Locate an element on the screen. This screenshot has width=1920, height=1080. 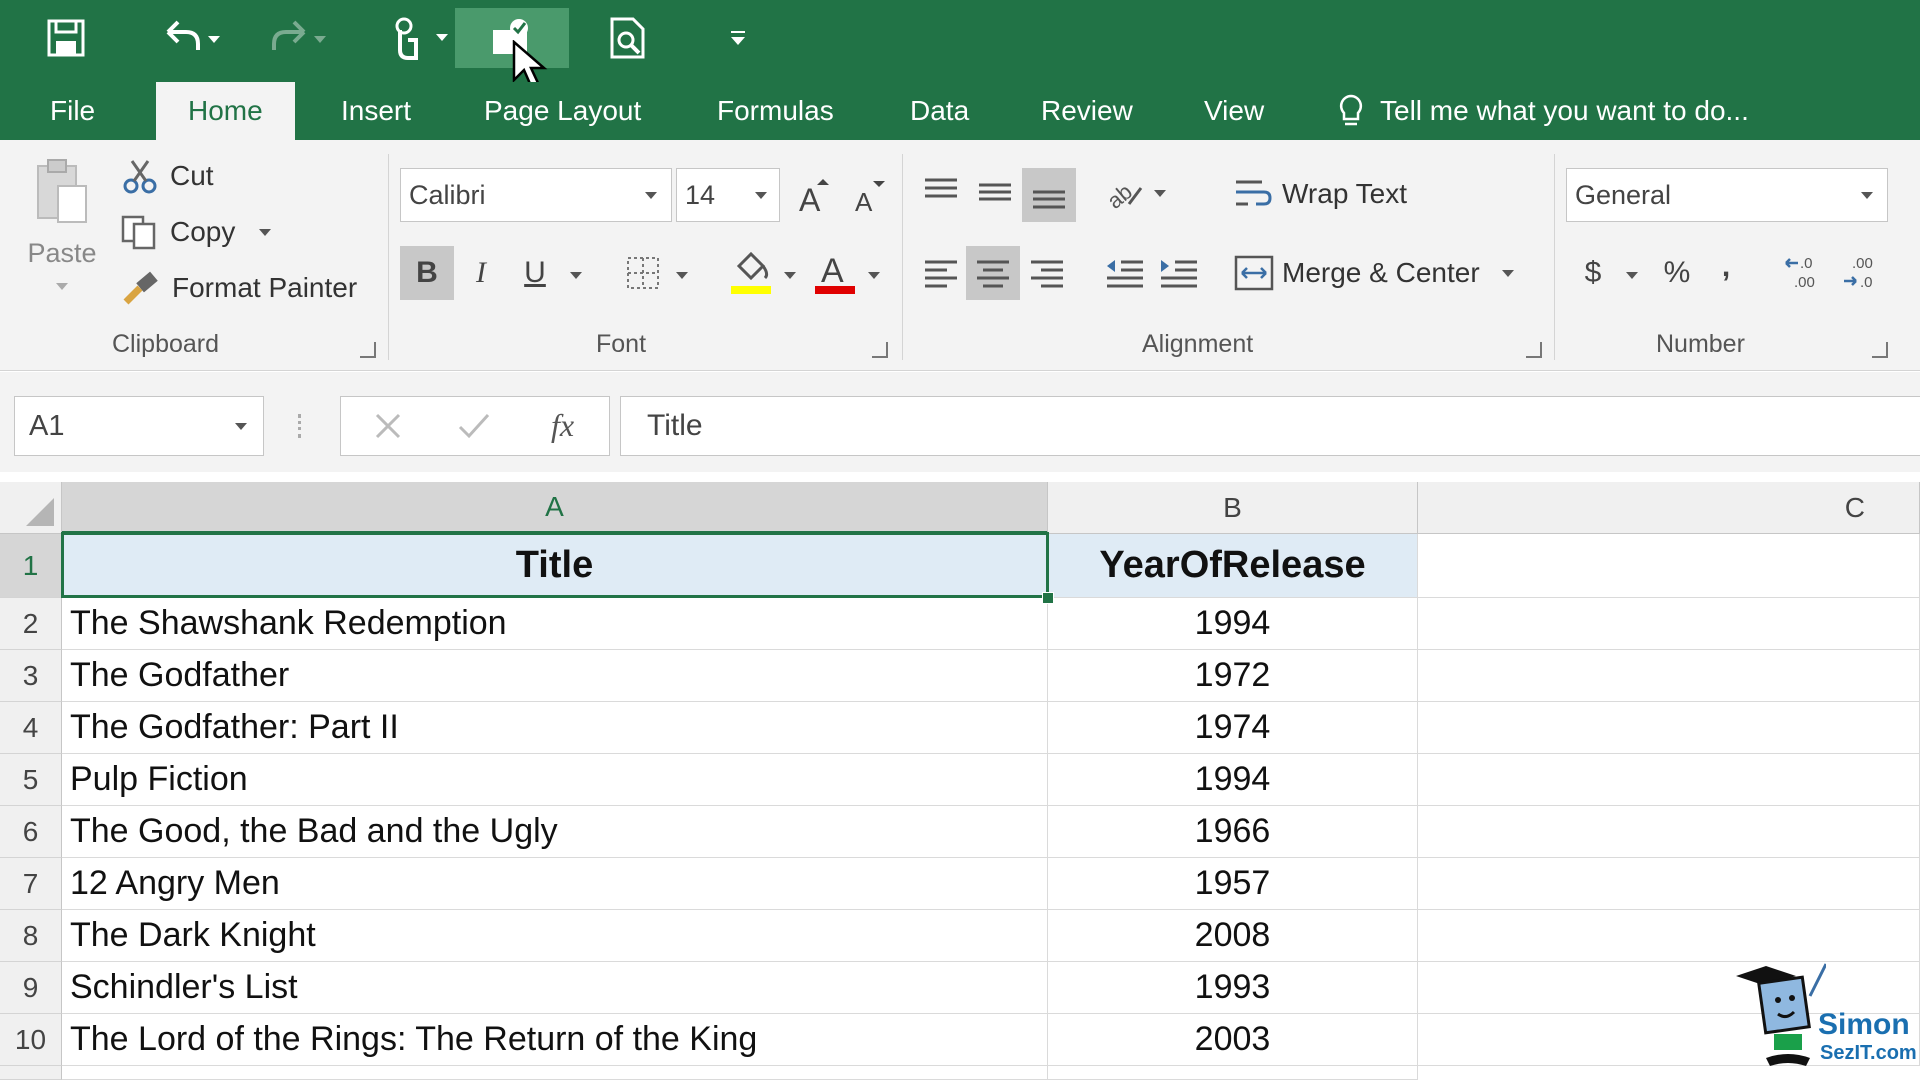
fill-color-button is located at coordinates (751, 272).